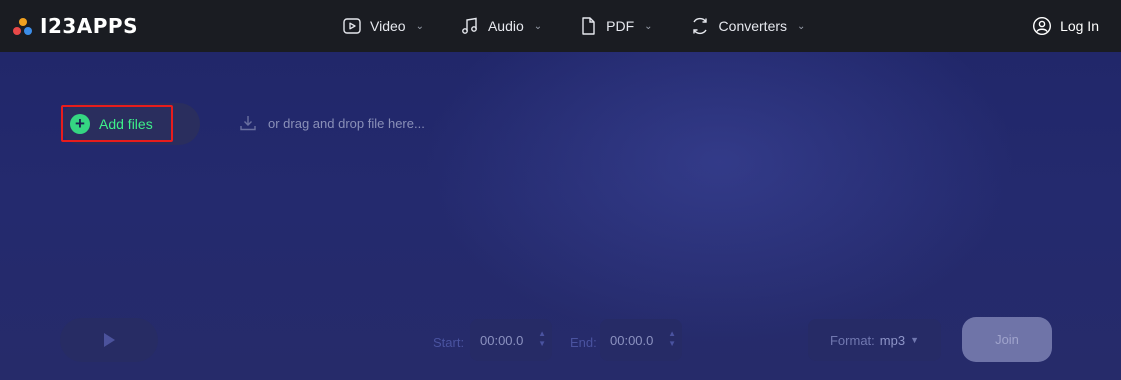 This screenshot has width=1121, height=380. I want to click on end-time-value: 00:00.0, so click(632, 340).